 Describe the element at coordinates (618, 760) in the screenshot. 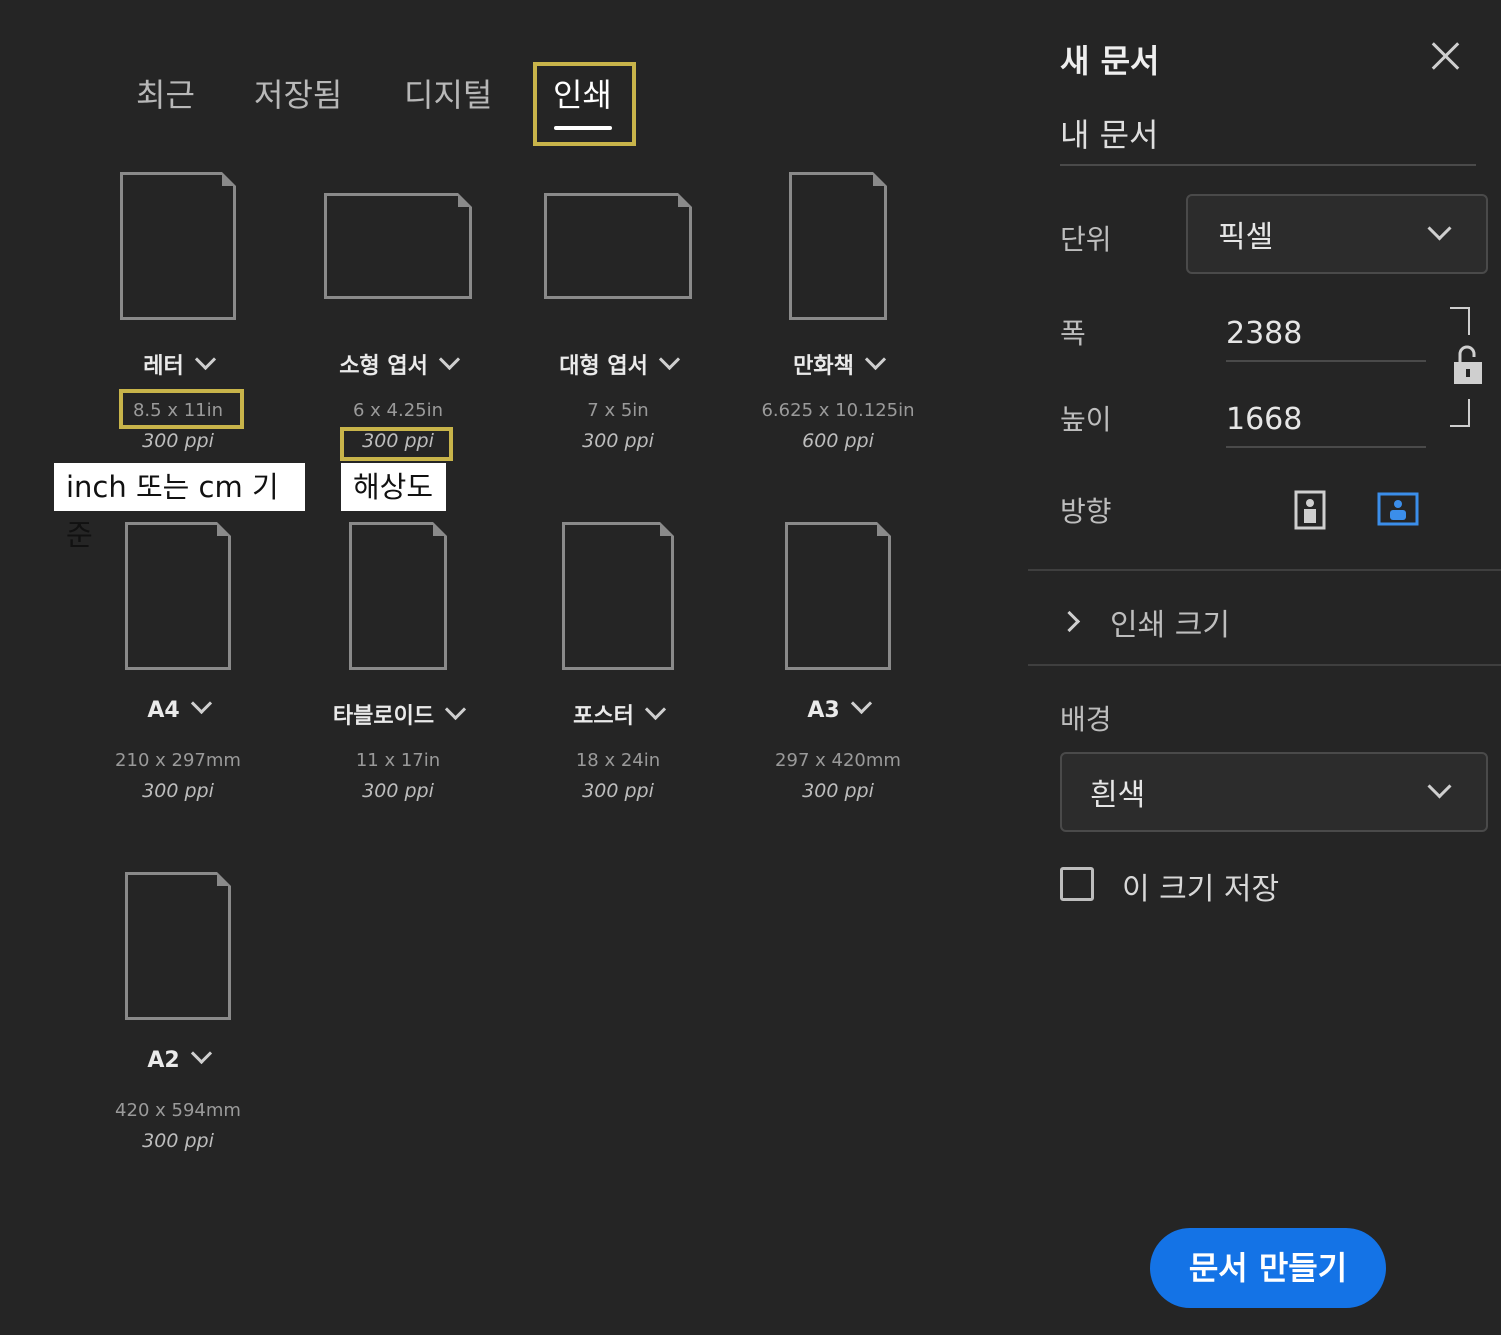

I see `preset-size: 18 x 24in` at that location.